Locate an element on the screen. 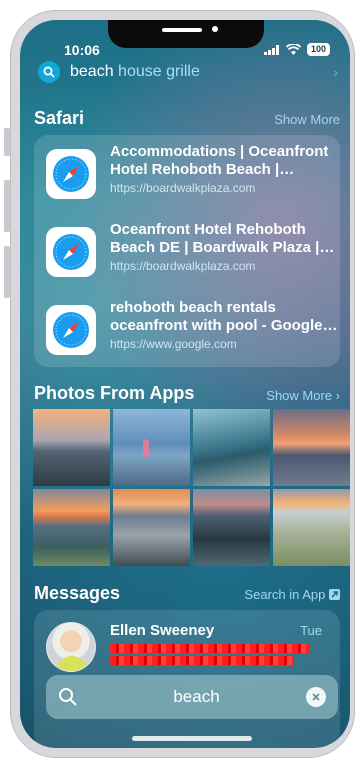 The image size is (361, 761). battery-indicator: 100 is located at coordinates (318, 49).